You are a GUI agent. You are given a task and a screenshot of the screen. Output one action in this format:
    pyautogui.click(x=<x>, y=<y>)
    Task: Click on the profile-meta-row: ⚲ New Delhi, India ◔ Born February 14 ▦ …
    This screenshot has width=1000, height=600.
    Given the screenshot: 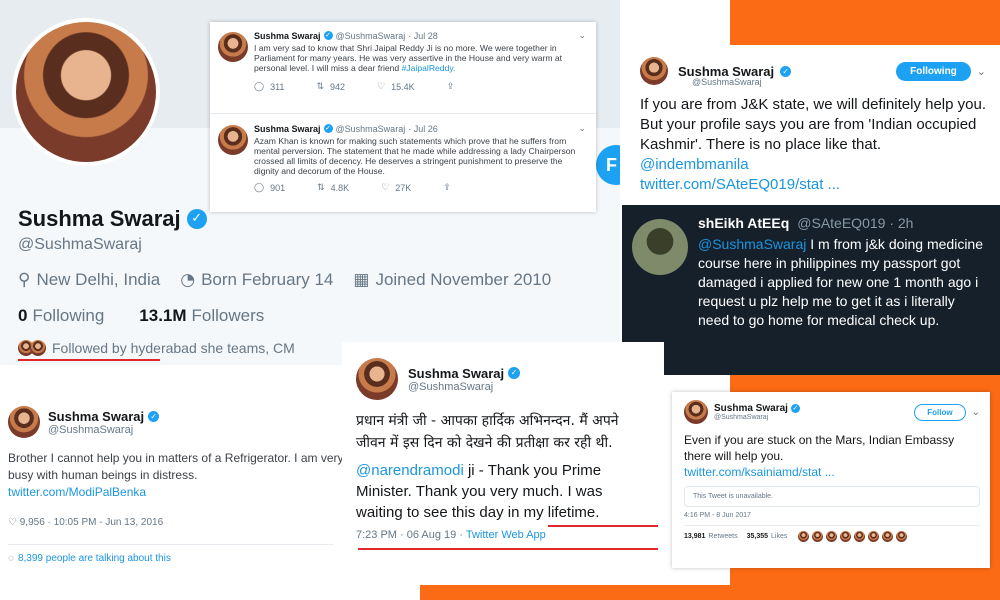 What is the action you would take?
    pyautogui.click(x=284, y=280)
    